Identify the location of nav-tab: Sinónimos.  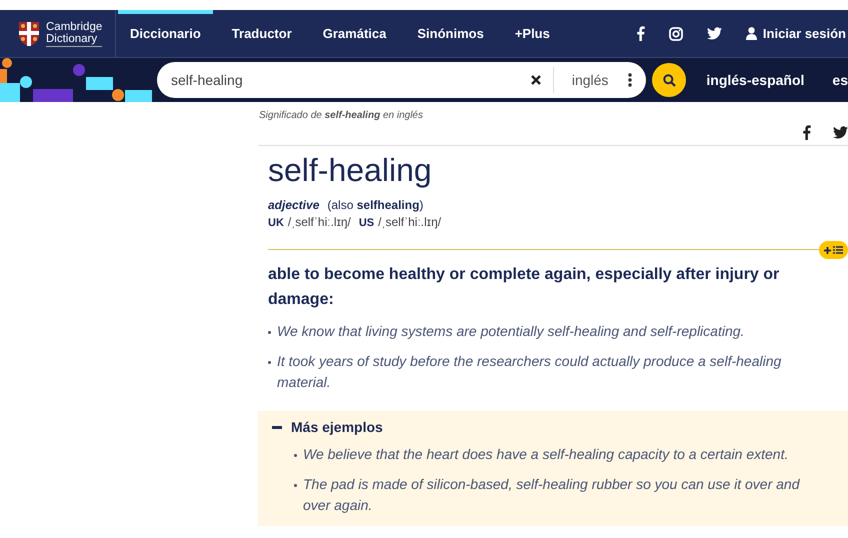
(450, 33).